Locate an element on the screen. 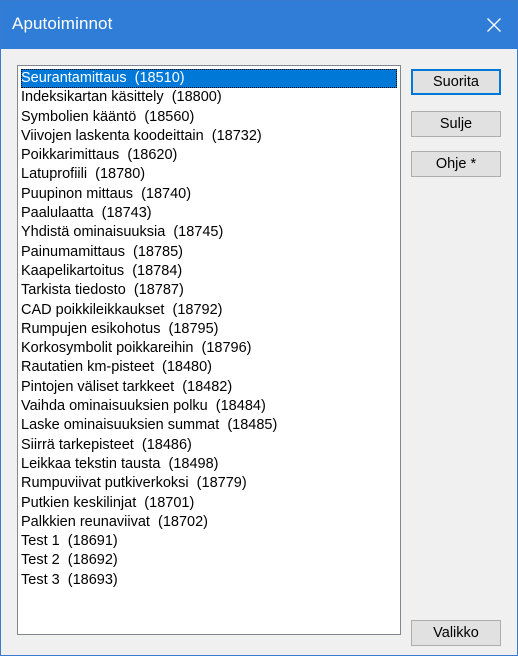  list-item: Yhdistä ominaisuuksia (18745) is located at coordinates (209, 232).